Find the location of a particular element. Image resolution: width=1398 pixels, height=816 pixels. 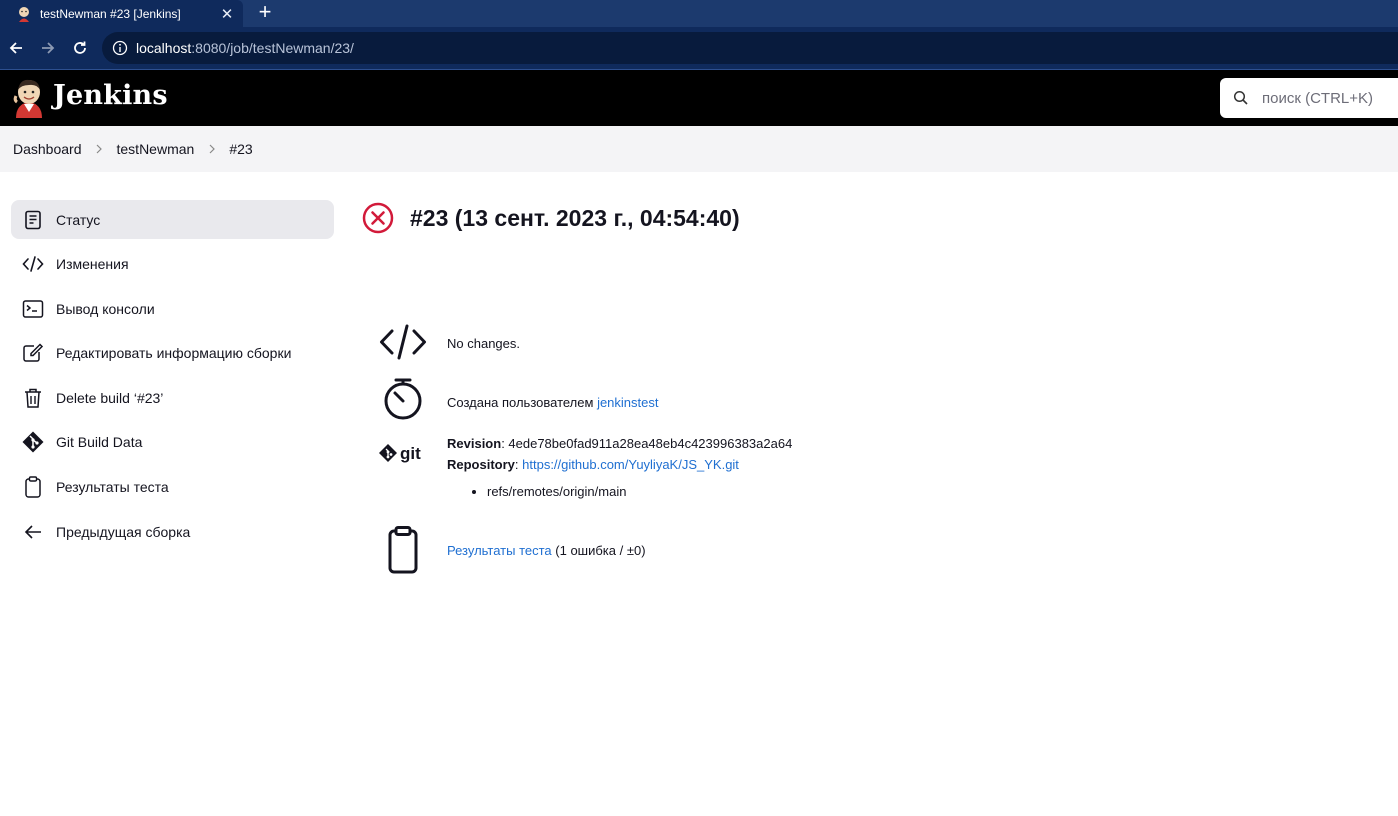

breadcrumb: Dashboard testNewman #23 is located at coordinates (699, 149).